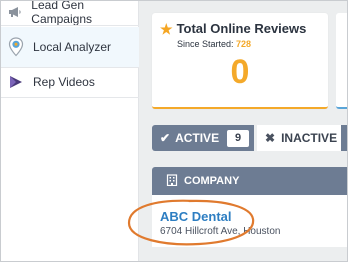 The width and height of the screenshot is (348, 262). Describe the element at coordinates (165, 138) in the screenshot. I see `checkmark-icon: ✔` at that location.